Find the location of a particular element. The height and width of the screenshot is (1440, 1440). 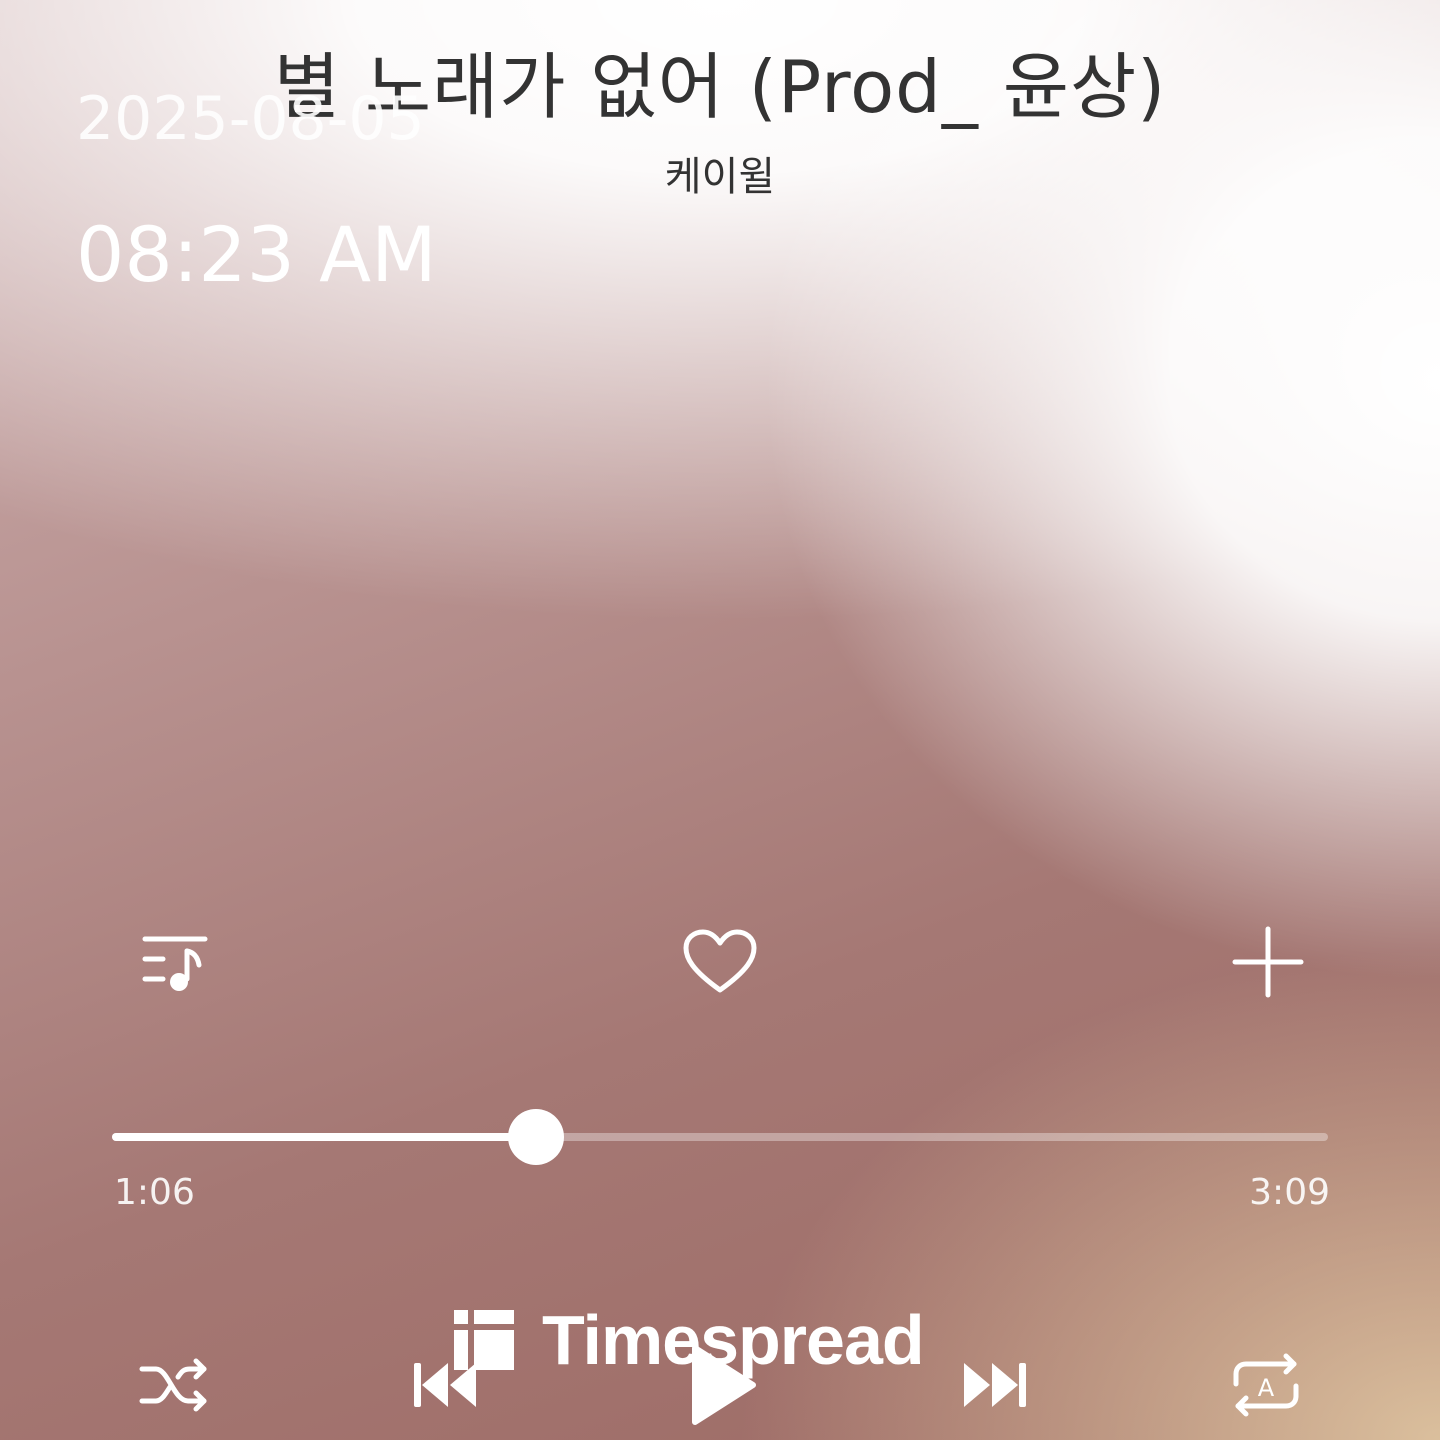

next-button is located at coordinates (996, 1385).